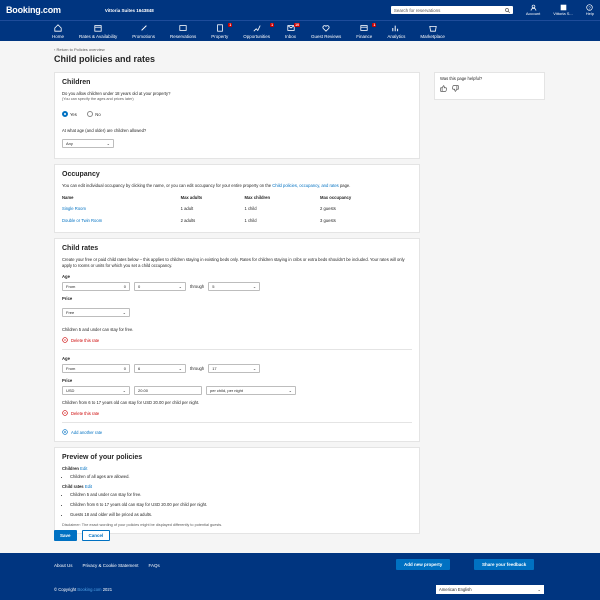 This screenshot has width=600, height=600. What do you see at coordinates (237, 477) in the screenshot?
I see `preview-children-list: Children of all ages are allowed.` at bounding box center [237, 477].